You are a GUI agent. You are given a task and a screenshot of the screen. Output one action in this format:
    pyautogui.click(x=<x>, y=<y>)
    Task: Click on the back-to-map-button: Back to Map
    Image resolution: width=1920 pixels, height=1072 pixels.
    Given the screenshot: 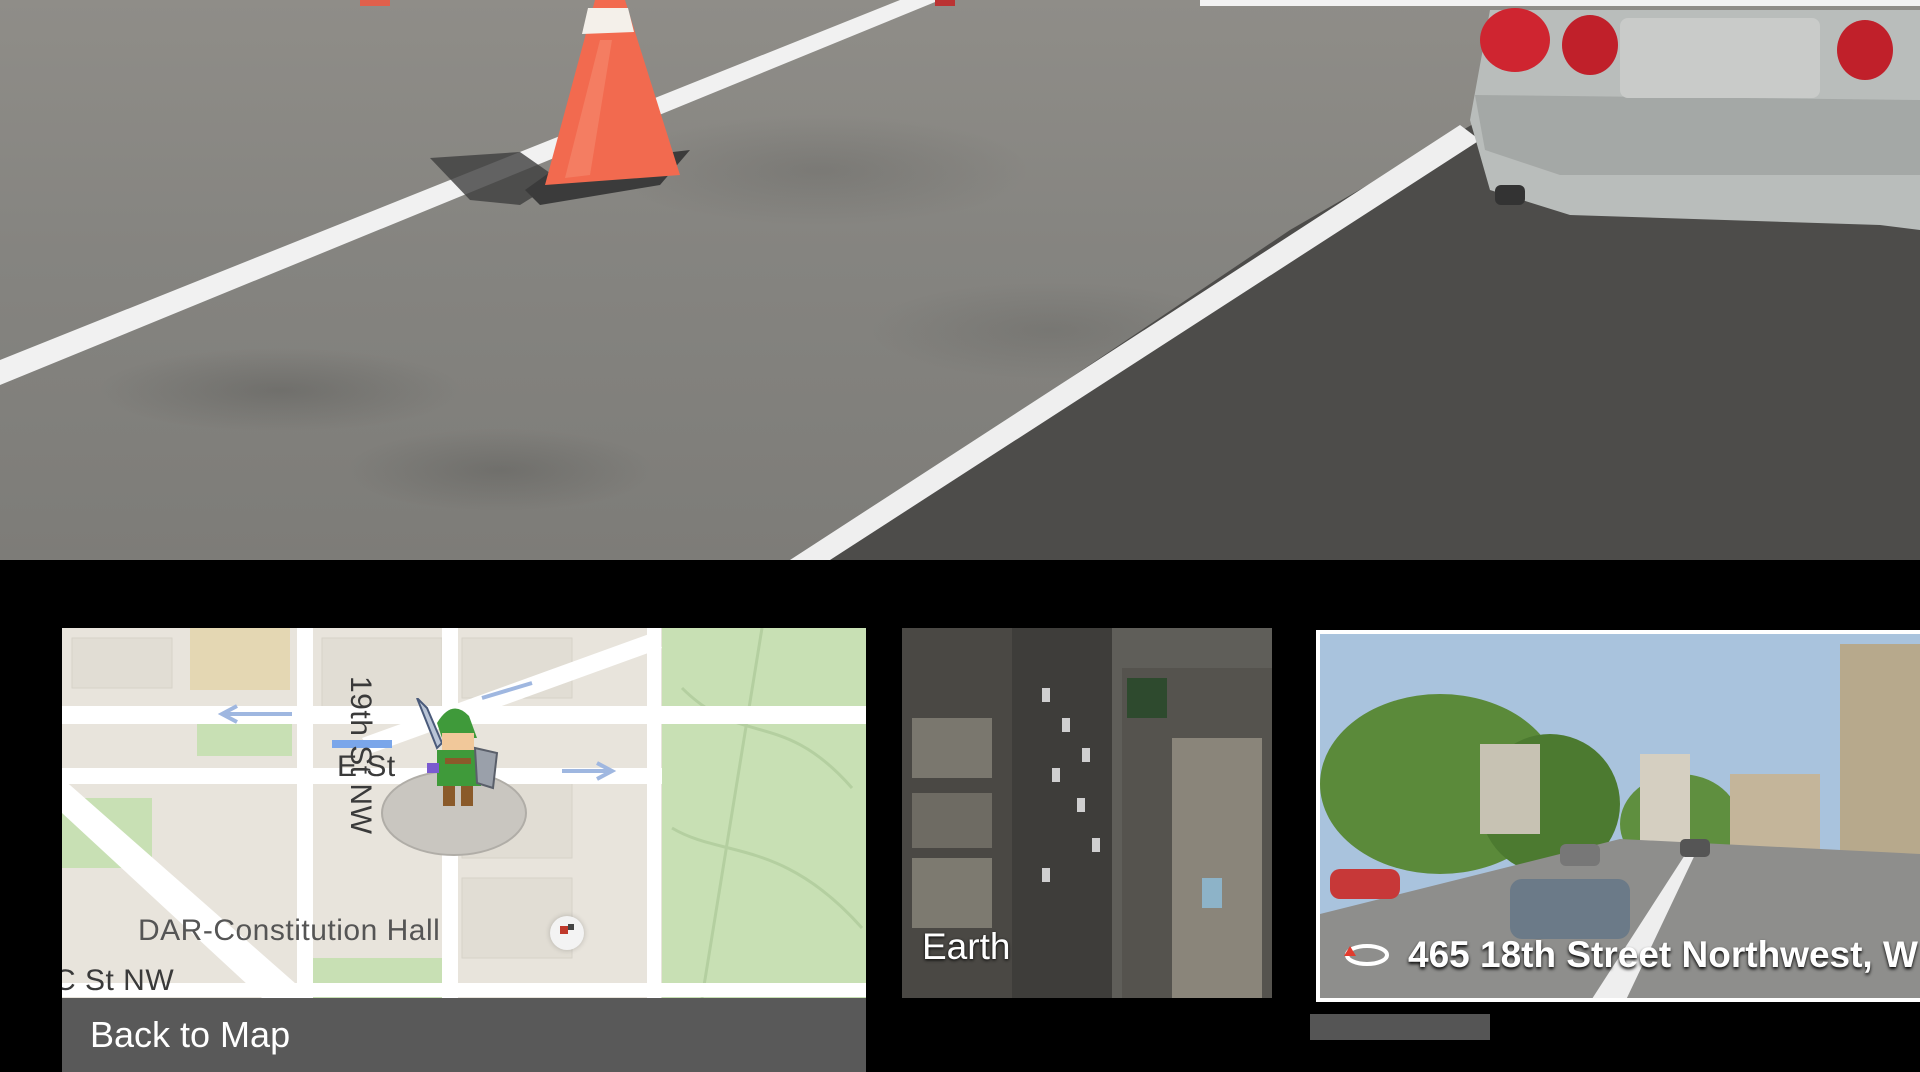 What is the action you would take?
    pyautogui.click(x=464, y=1035)
    